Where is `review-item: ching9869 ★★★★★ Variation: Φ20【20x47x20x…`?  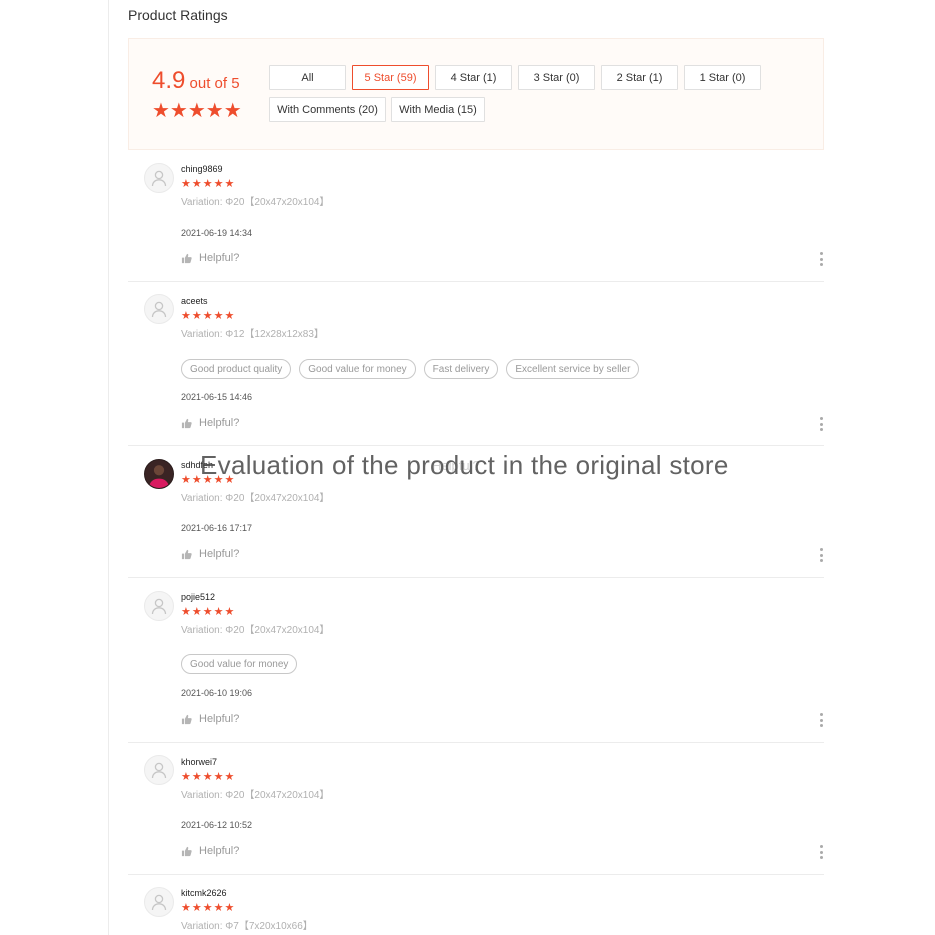
review-item: ching9869 ★★★★★ Variation: Φ20【20x47x20x… is located at coordinates (476, 216).